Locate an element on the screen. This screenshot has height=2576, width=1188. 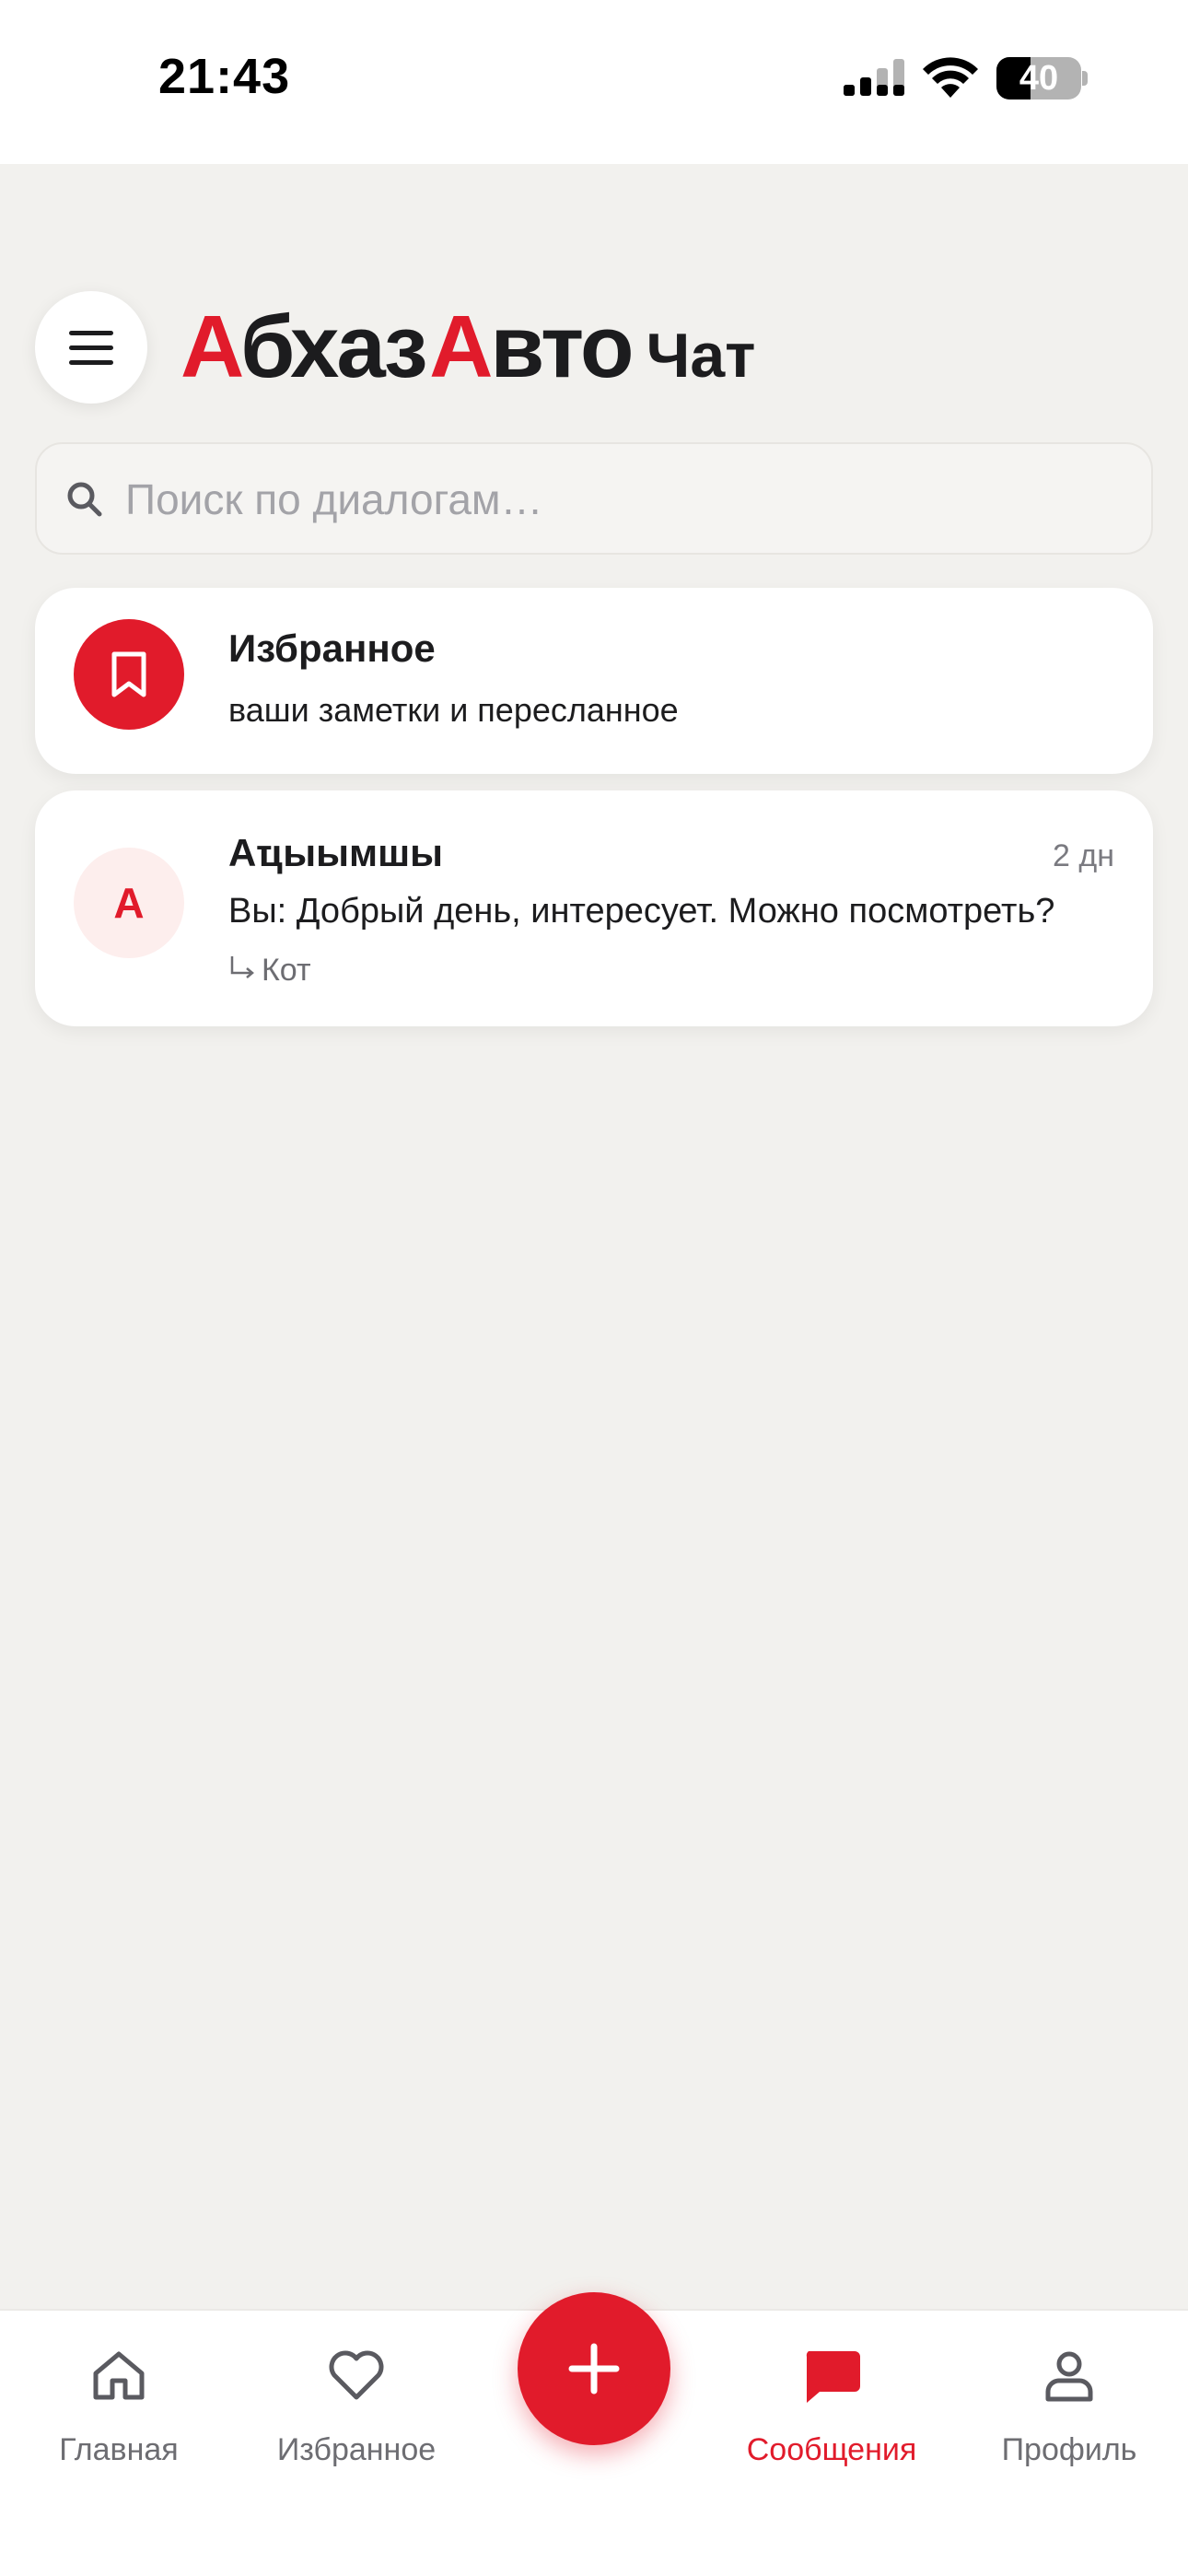
logo-letter-a1: А is located at coordinates (212, 347).